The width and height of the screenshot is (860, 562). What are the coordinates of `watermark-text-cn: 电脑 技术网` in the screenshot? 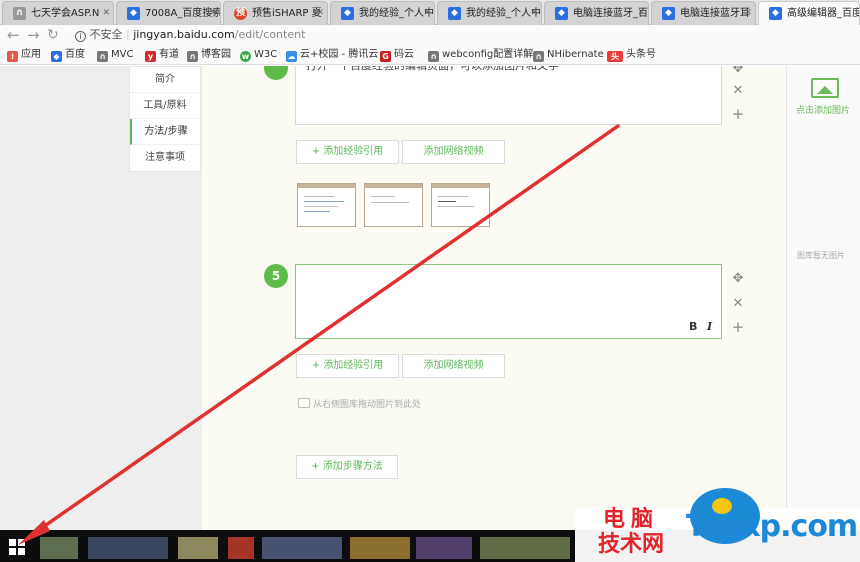 It's located at (631, 532).